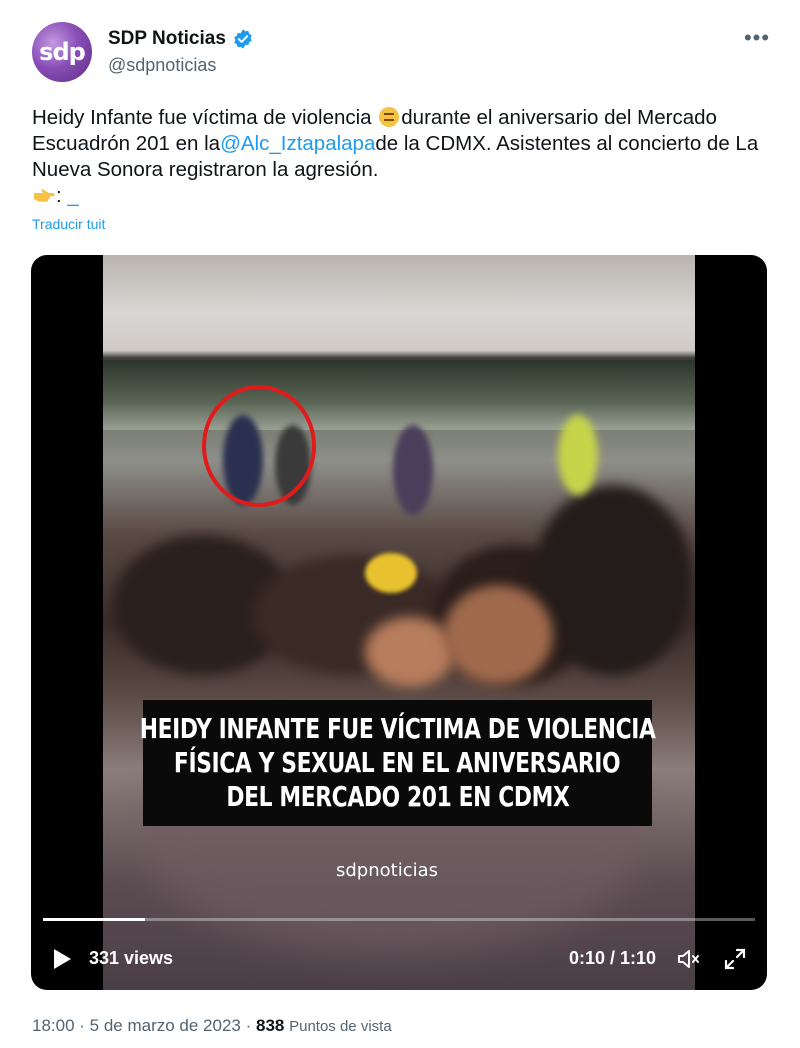 The height and width of the screenshot is (1048, 800). Describe the element at coordinates (757, 41) in the screenshot. I see `more-options-icon: •••` at that location.